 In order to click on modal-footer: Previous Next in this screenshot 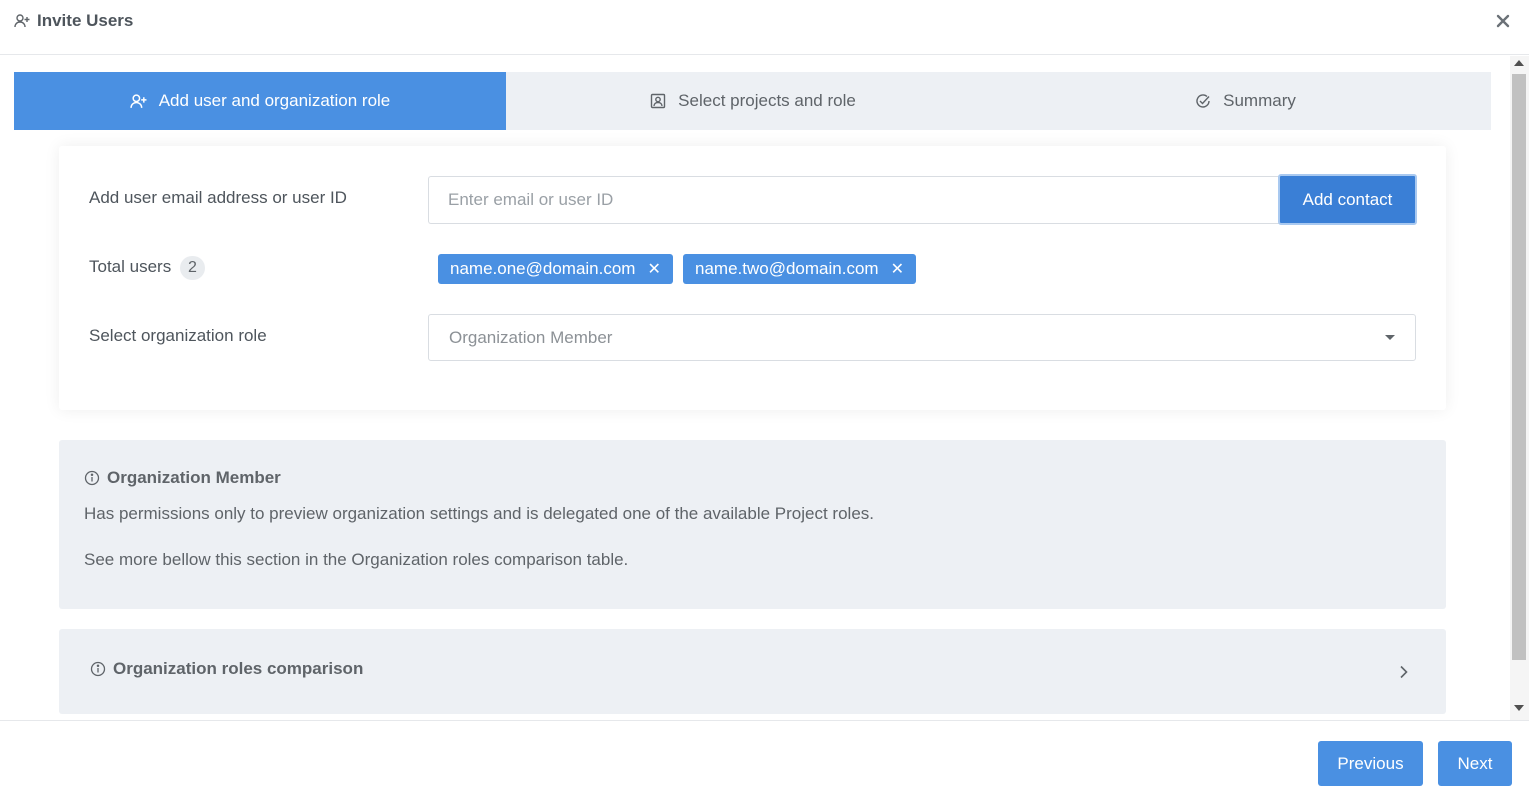, I will do `click(764, 757)`.